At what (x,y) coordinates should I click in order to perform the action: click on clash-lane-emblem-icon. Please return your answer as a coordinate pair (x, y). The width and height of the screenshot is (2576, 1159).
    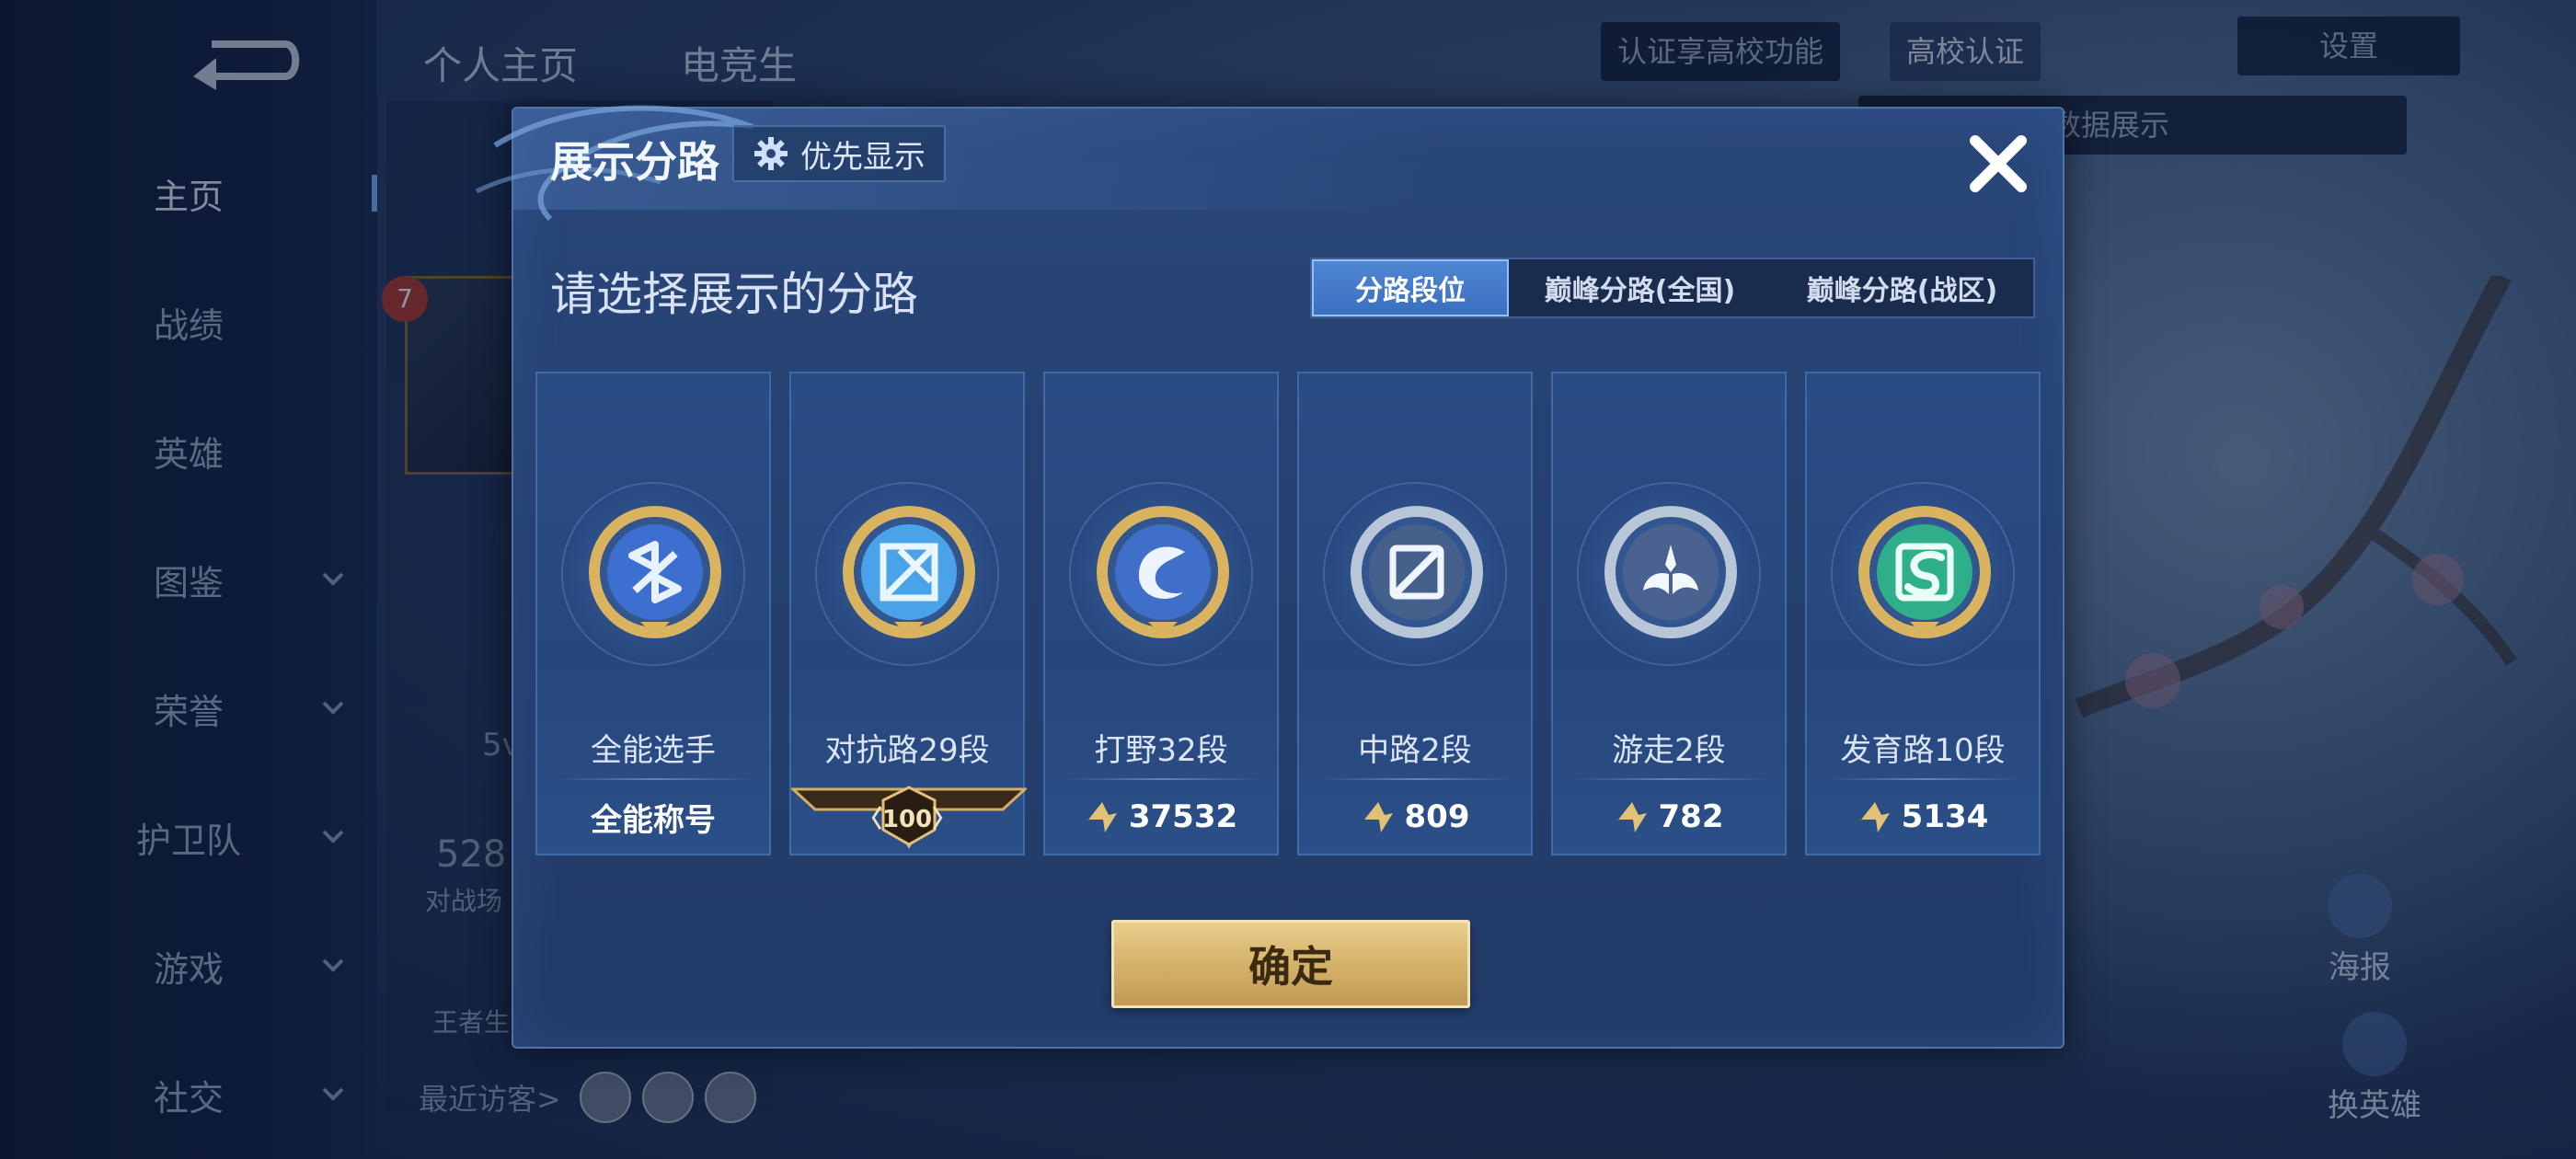
    Looking at the image, I should click on (909, 572).